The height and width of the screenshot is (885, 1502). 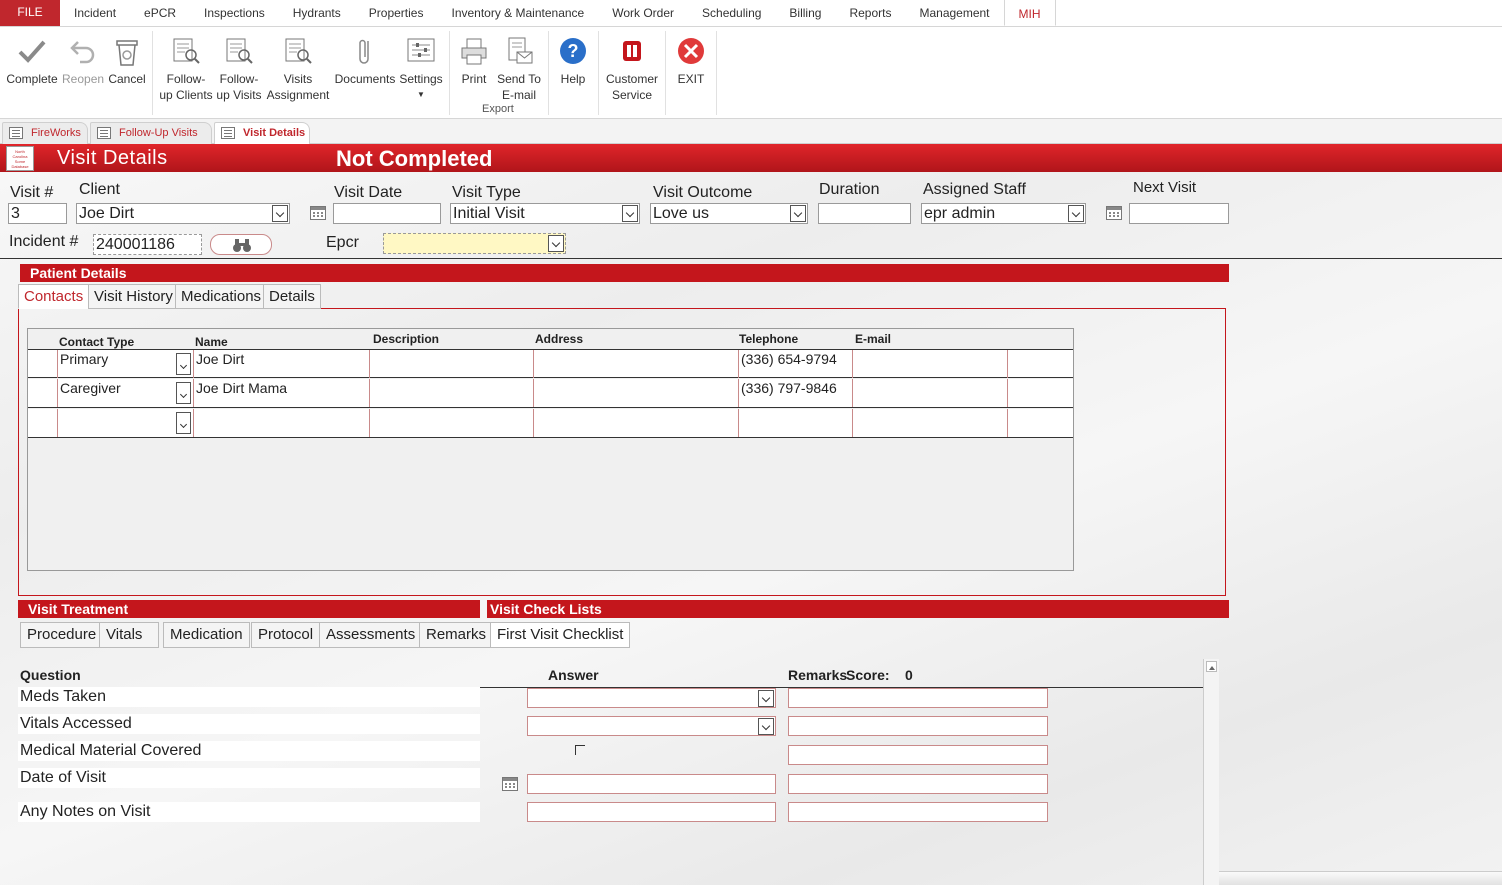 What do you see at coordinates (396, 13) in the screenshot?
I see `menu-properties: Properties` at bounding box center [396, 13].